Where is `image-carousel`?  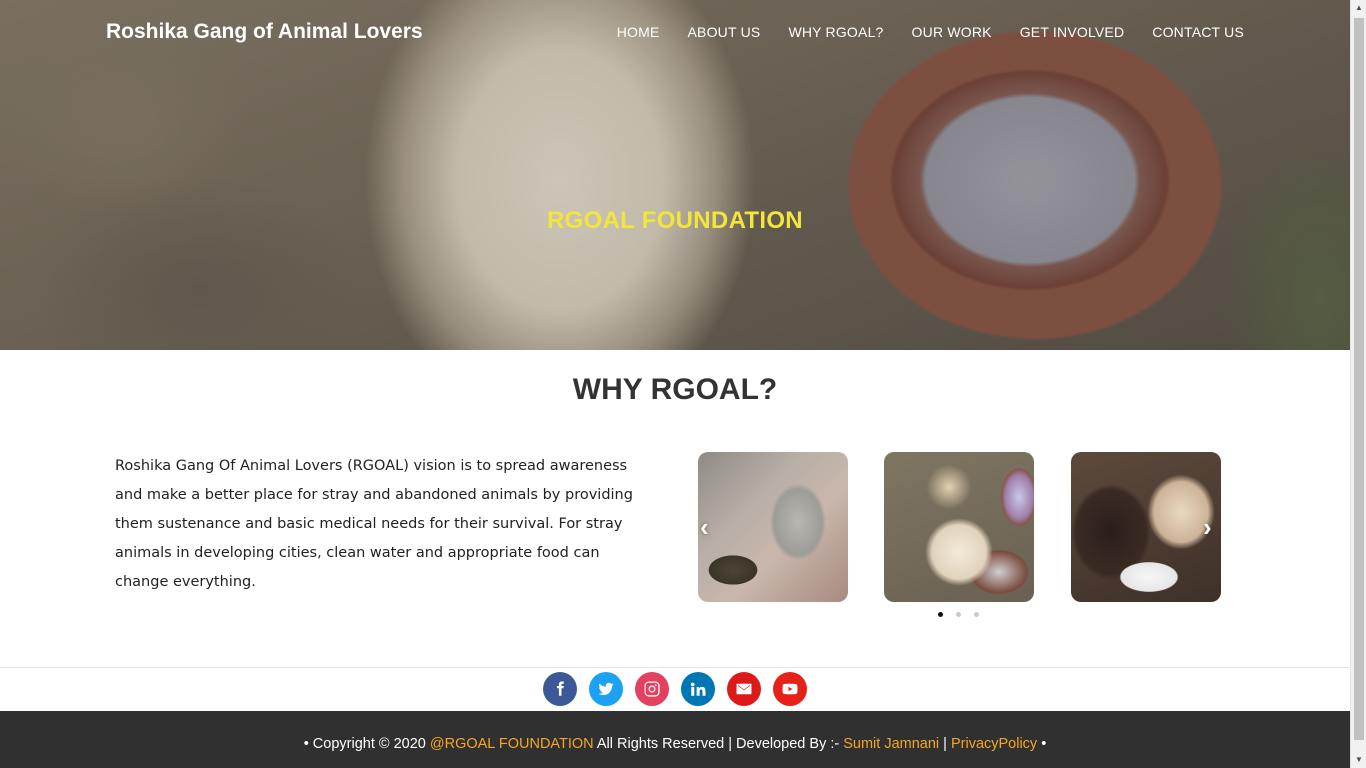 image-carousel is located at coordinates (959, 527).